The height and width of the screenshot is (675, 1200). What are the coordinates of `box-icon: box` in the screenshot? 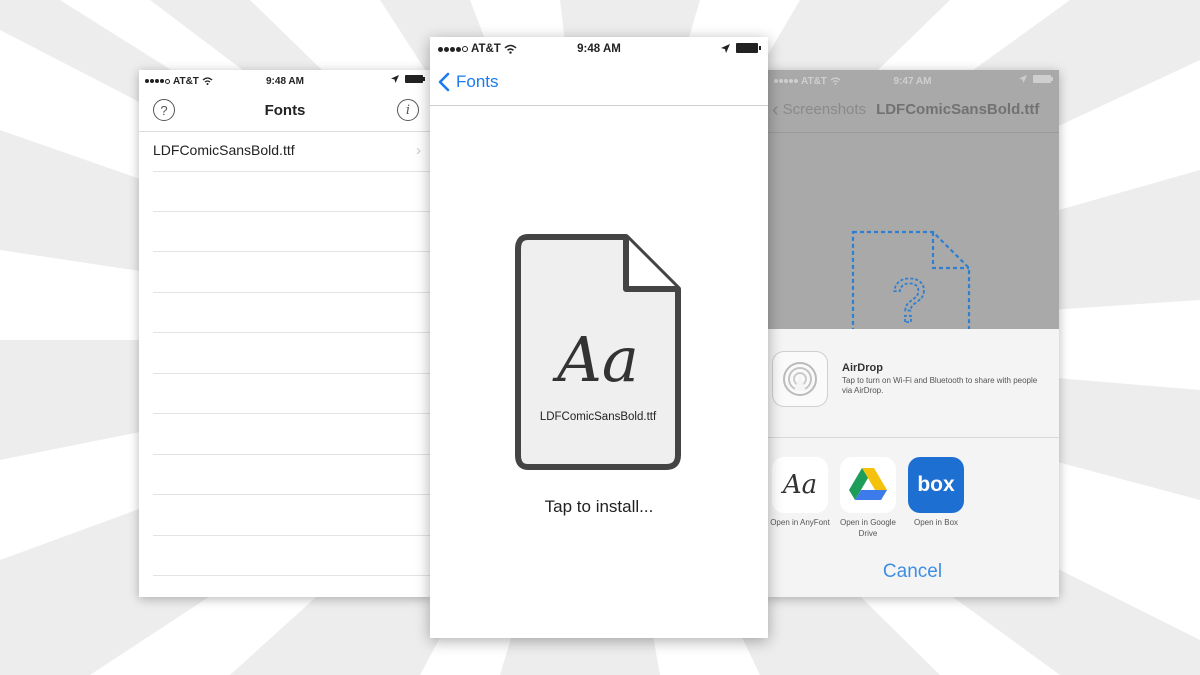 It's located at (936, 485).